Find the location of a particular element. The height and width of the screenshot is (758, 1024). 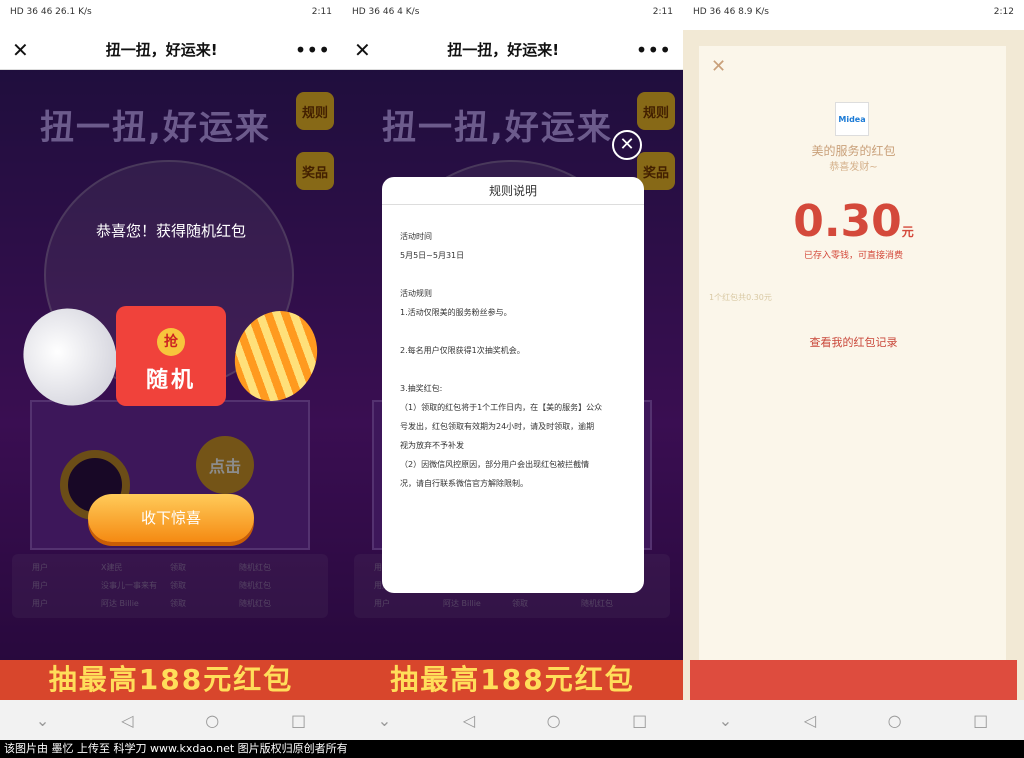

logo-text: Midea is located at coordinates (852, 119).